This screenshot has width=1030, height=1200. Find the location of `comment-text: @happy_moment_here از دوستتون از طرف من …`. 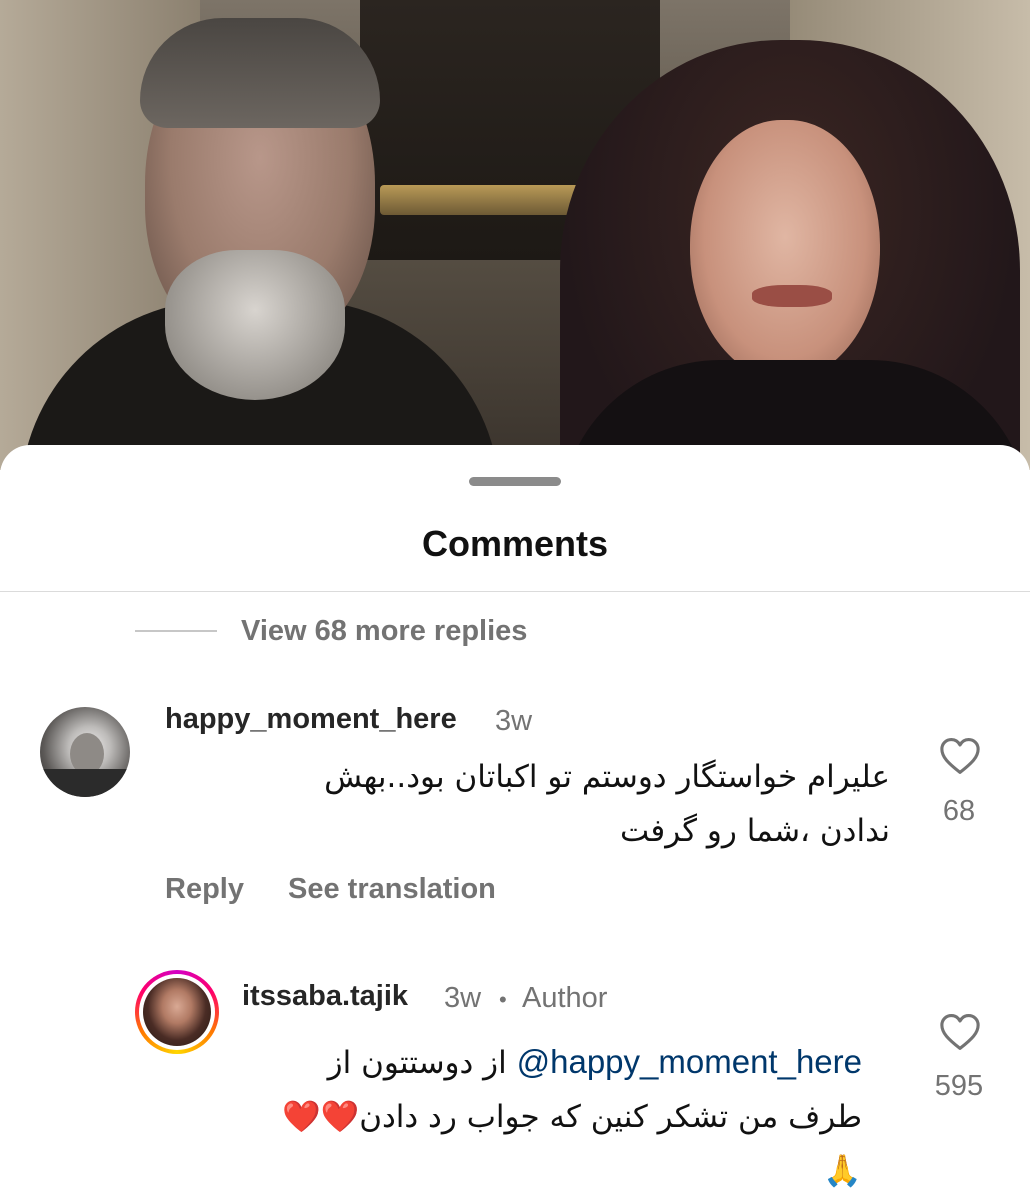

comment-text: @happy_moment_here از دوستتون از طرف من … is located at coordinates (552, 1116).